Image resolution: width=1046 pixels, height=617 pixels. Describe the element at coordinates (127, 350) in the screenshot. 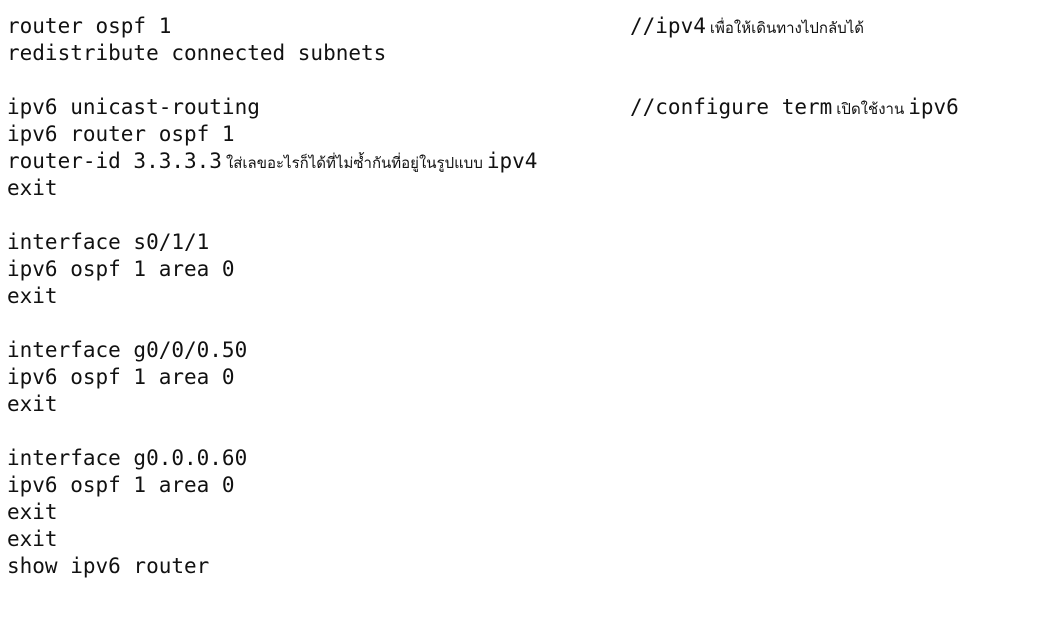

I see `code-line-interface-g0-0-0-50: interface g0/0/0.50` at that location.